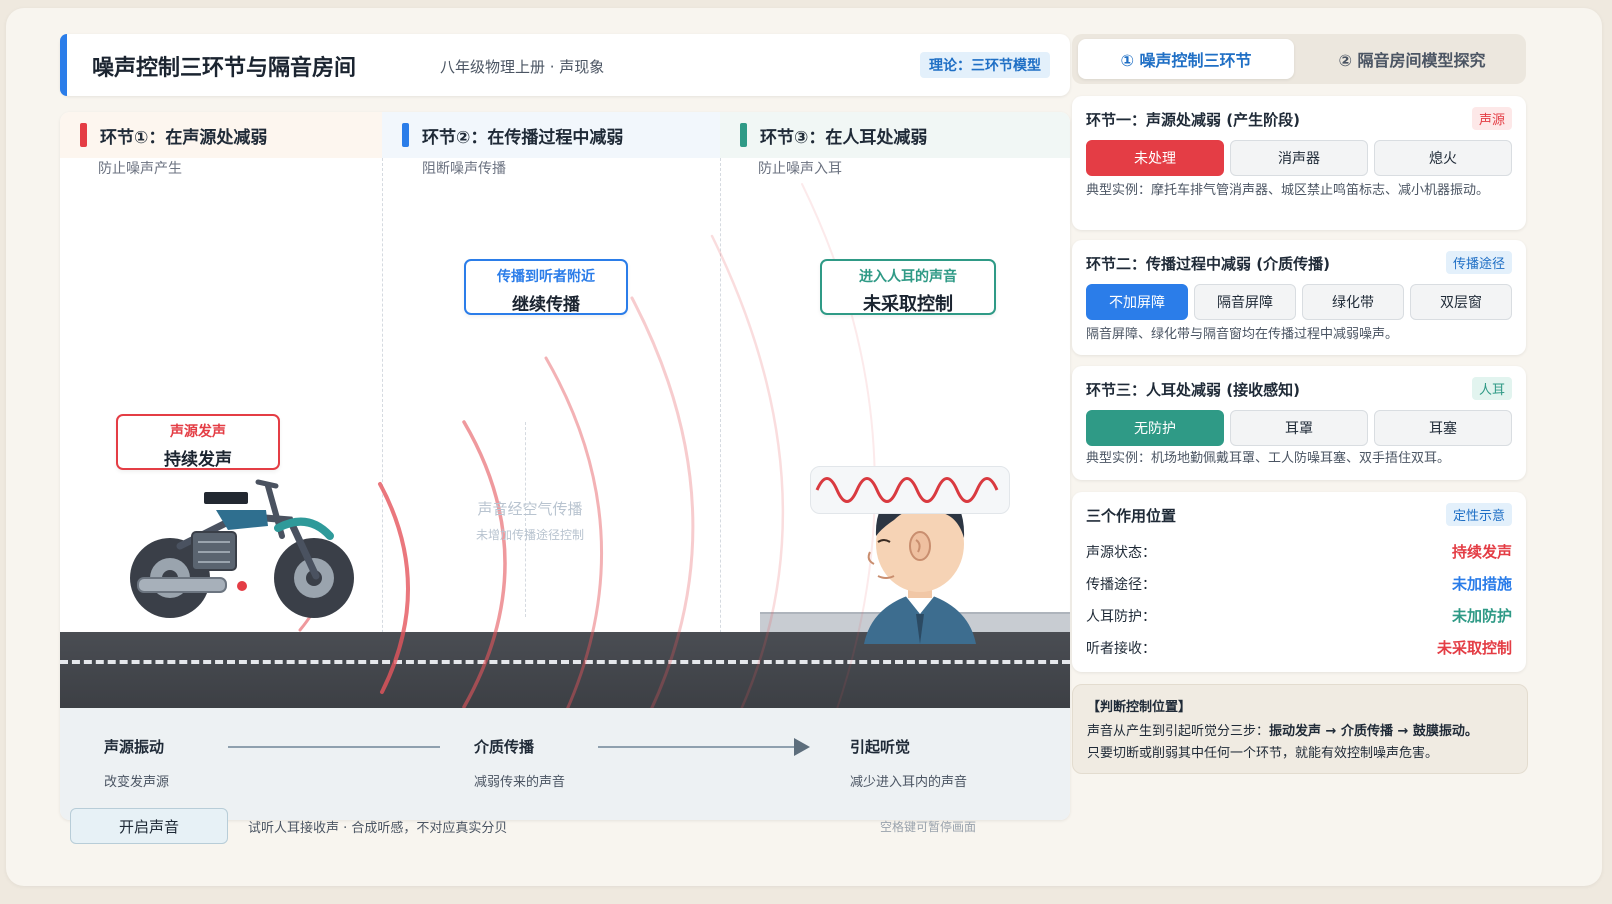  What do you see at coordinates (985, 65) in the screenshot?
I see `theory-badge: 理论：三环节模型` at bounding box center [985, 65].